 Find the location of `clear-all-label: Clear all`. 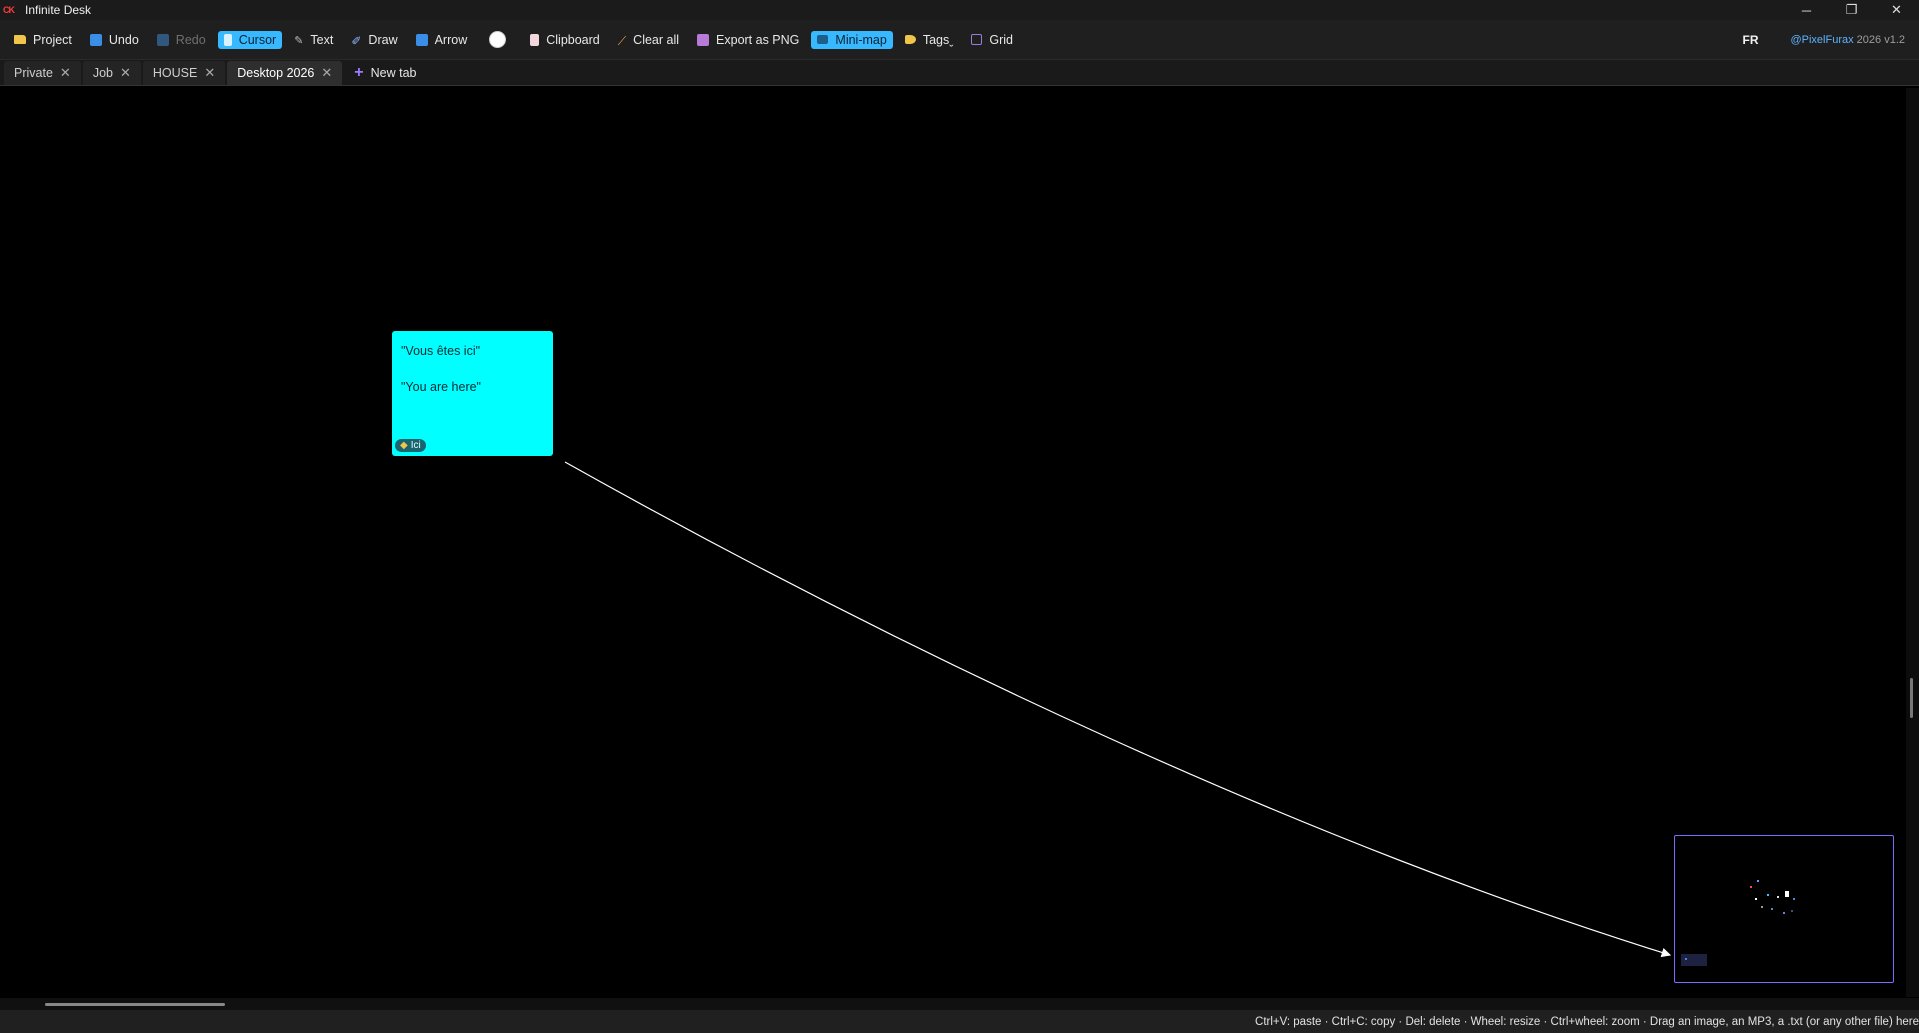

clear-all-label: Clear all is located at coordinates (656, 39).